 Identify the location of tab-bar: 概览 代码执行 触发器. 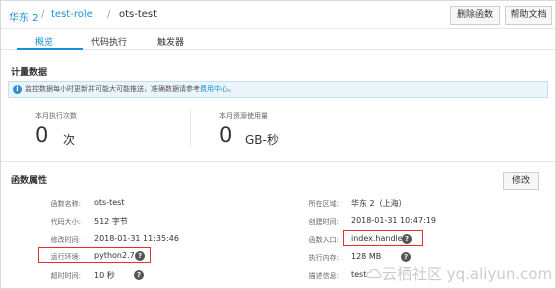
(278, 40).